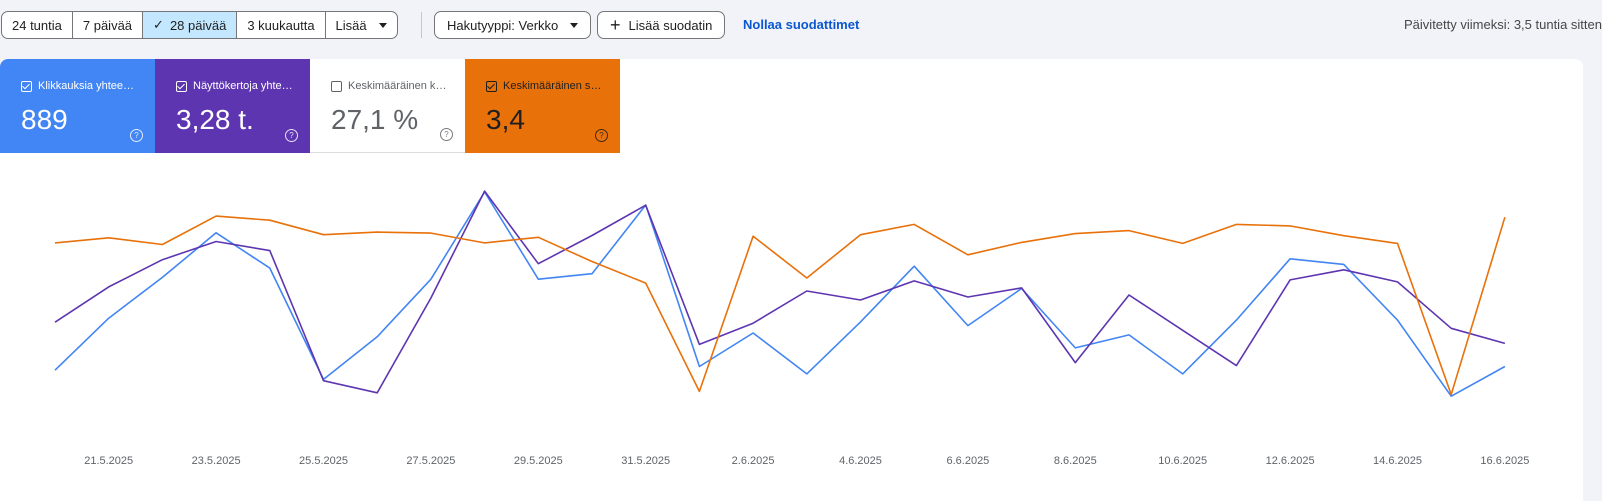 Image resolution: width=1602 pixels, height=501 pixels. I want to click on toolbar-divider, so click(421, 25).